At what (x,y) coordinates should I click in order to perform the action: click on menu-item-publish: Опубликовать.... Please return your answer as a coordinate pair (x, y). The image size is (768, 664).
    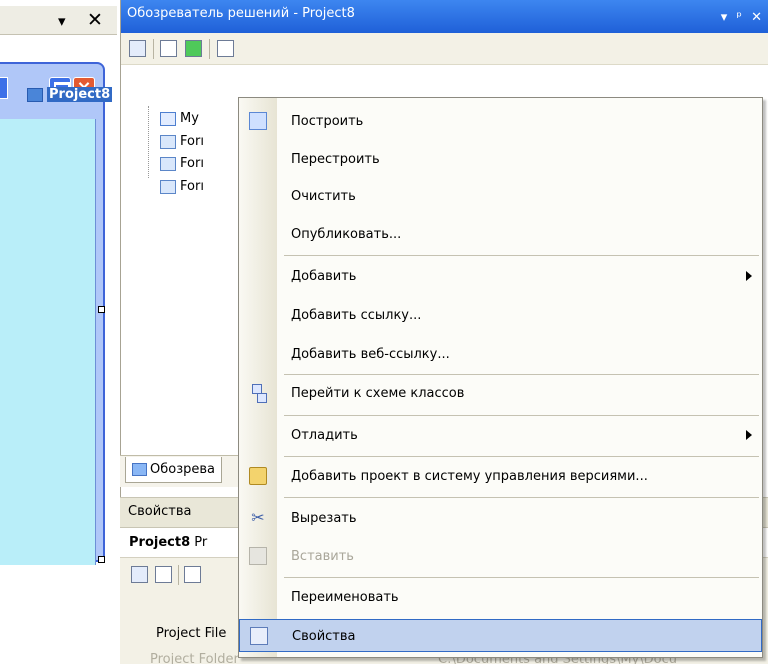
    Looking at the image, I should click on (500, 234).